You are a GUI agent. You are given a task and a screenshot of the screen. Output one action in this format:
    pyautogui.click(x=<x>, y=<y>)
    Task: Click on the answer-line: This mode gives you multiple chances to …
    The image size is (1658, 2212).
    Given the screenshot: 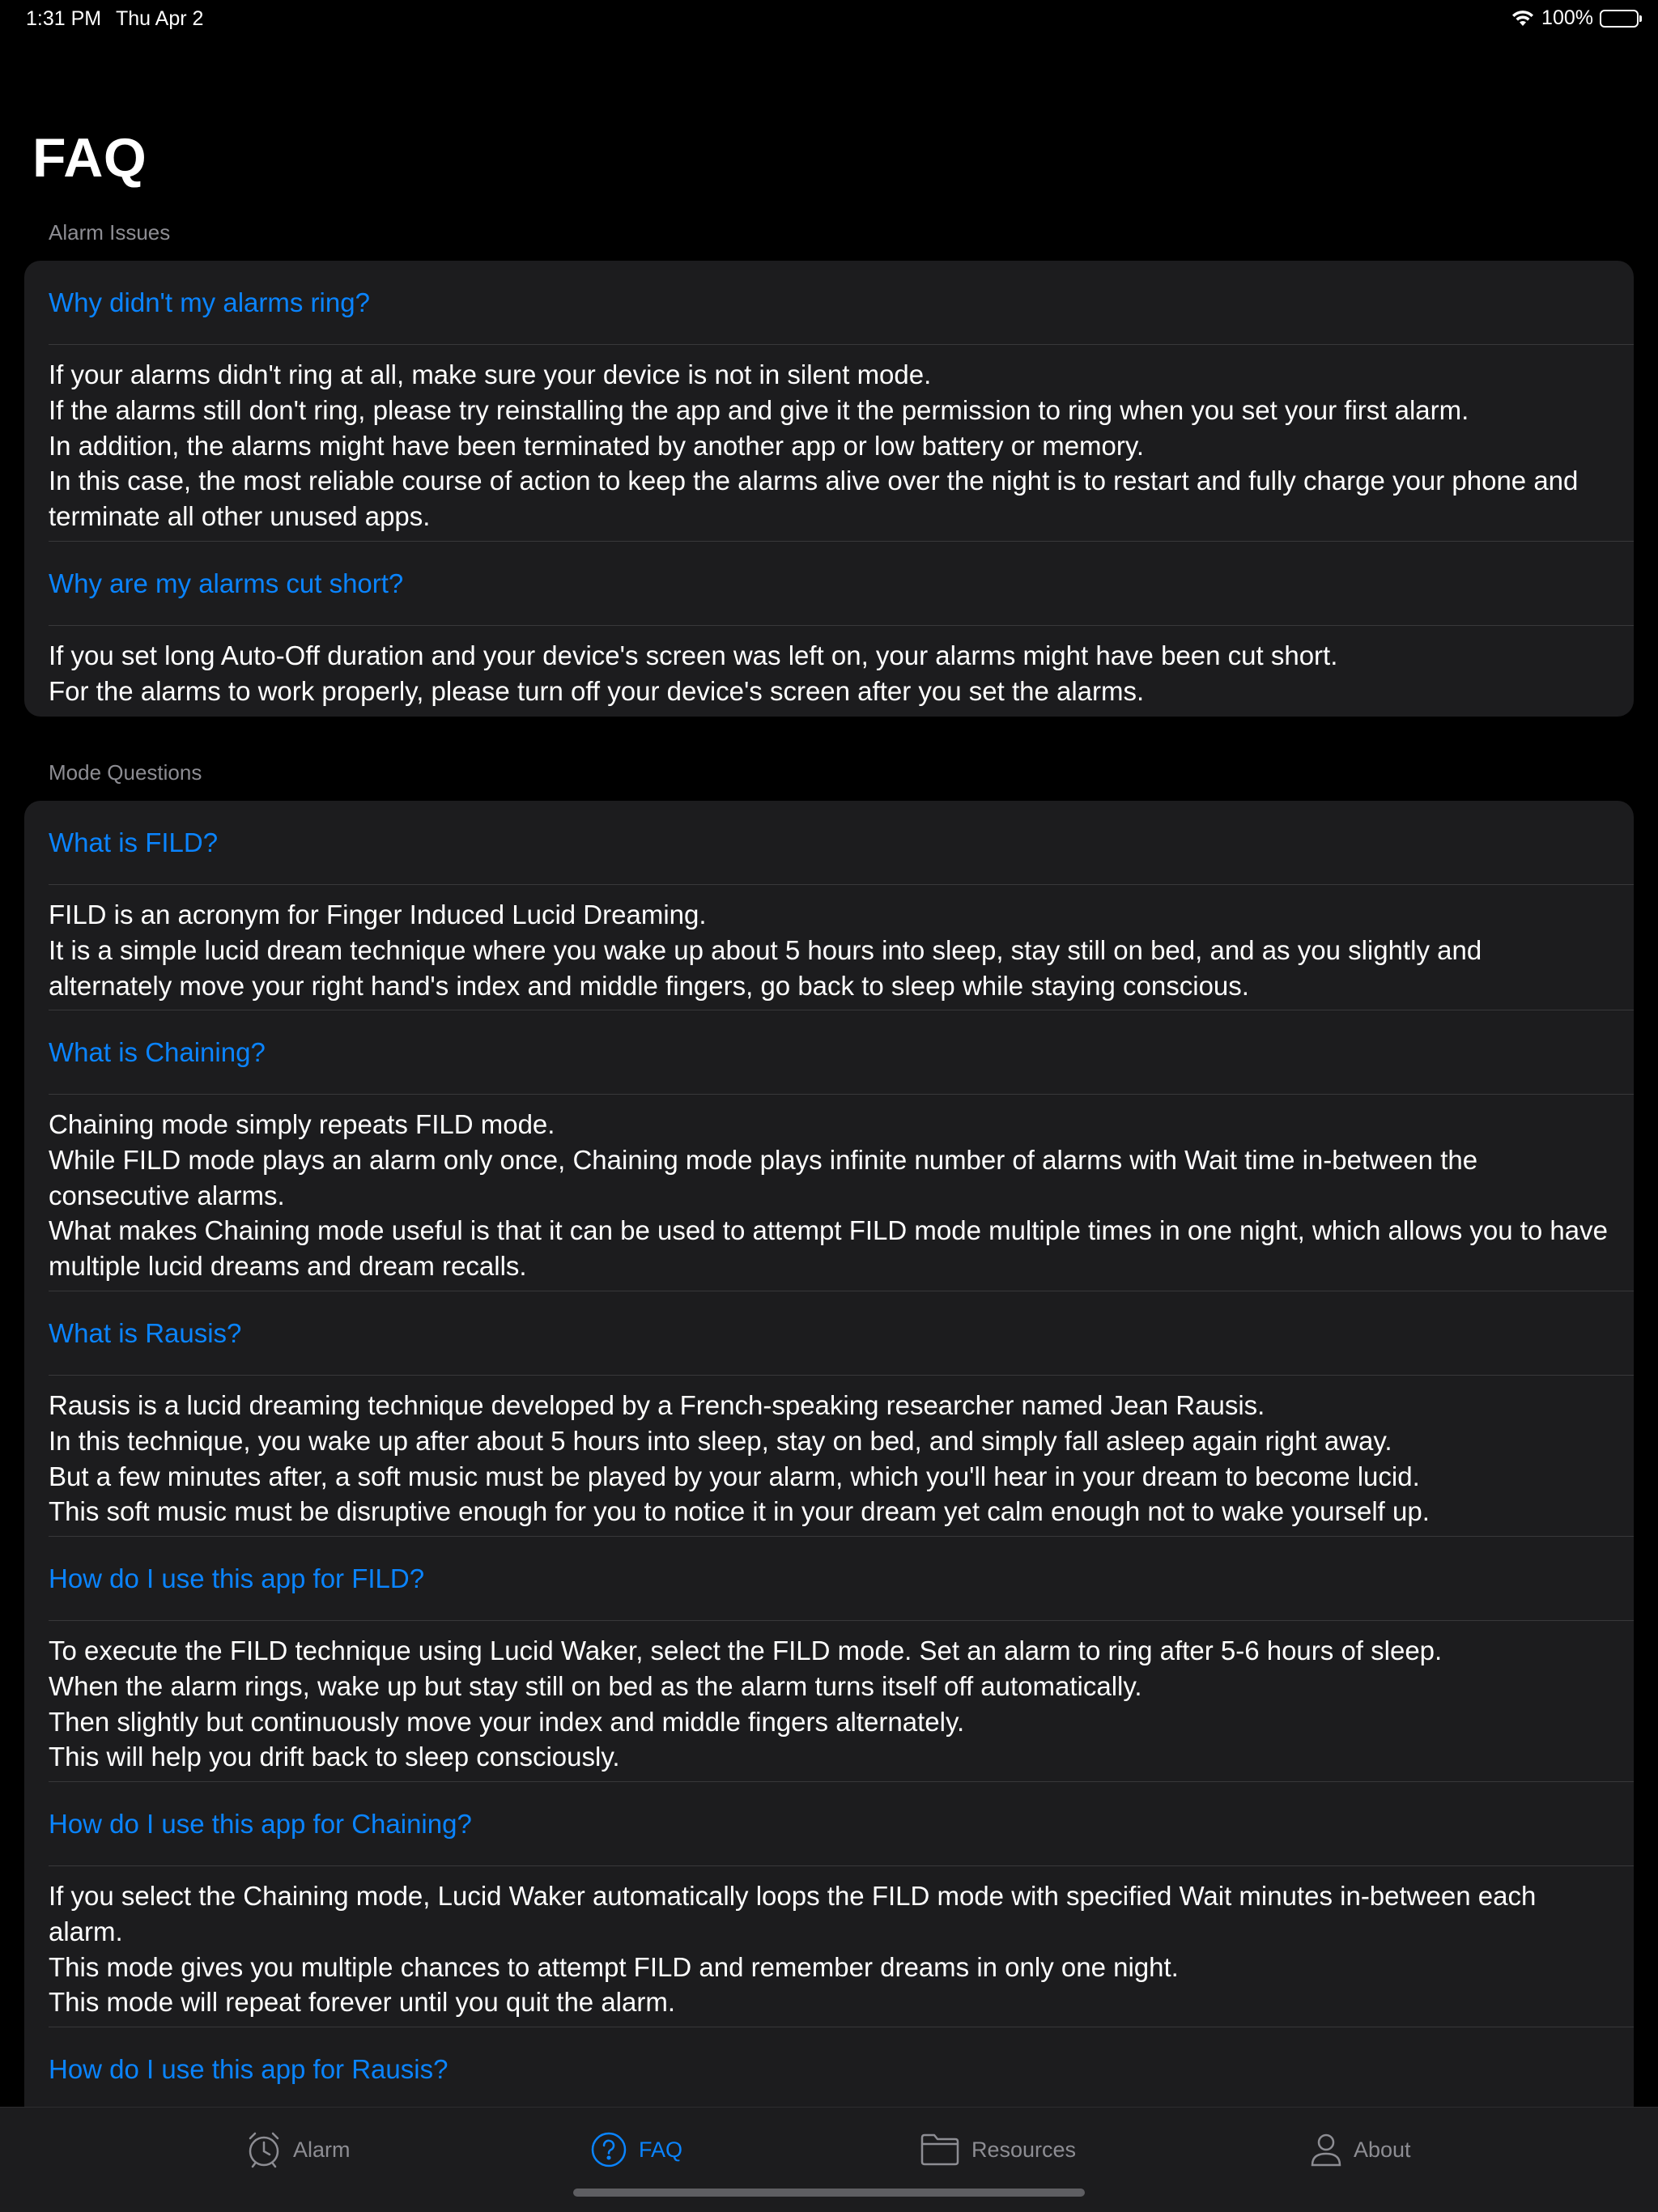 What is the action you would take?
    pyautogui.click(x=614, y=1966)
    